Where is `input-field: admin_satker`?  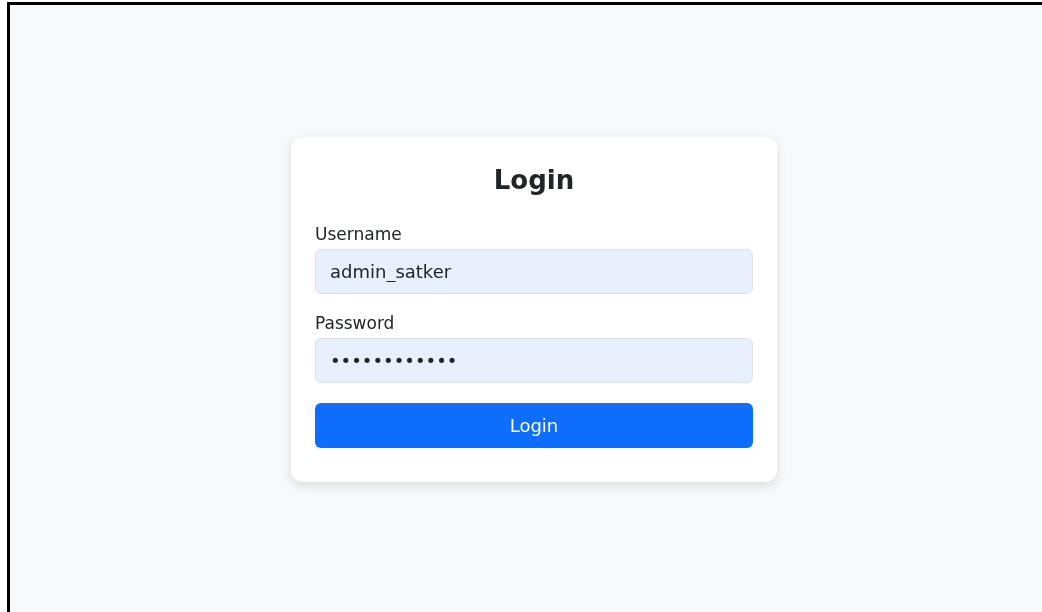
input-field: admin_satker is located at coordinates (534, 271).